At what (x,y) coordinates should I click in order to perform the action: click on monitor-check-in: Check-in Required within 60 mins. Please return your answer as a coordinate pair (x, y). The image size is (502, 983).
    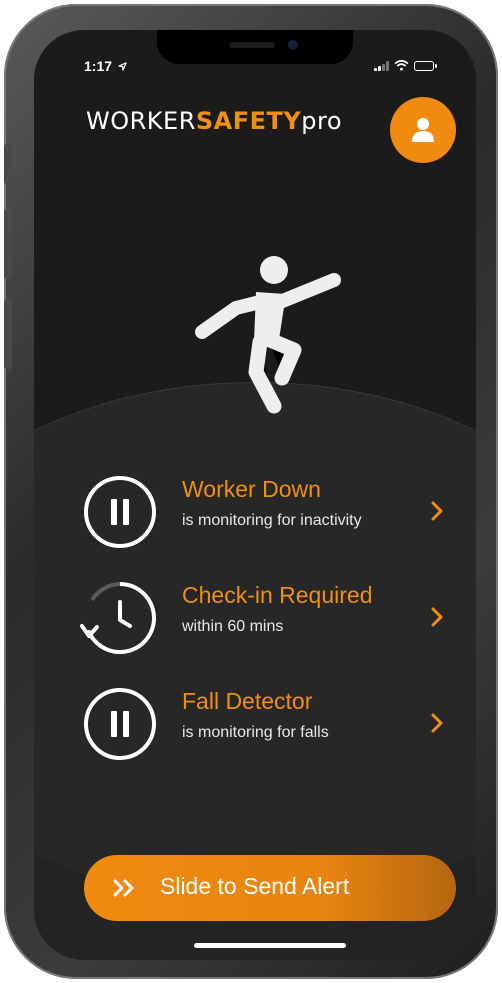
    Looking at the image, I should click on (268, 618).